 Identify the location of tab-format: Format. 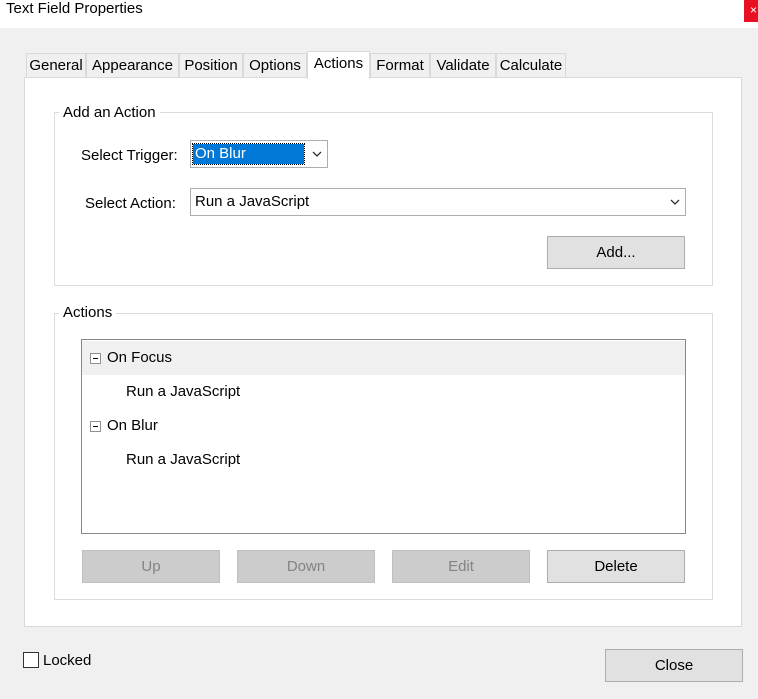
(400, 66).